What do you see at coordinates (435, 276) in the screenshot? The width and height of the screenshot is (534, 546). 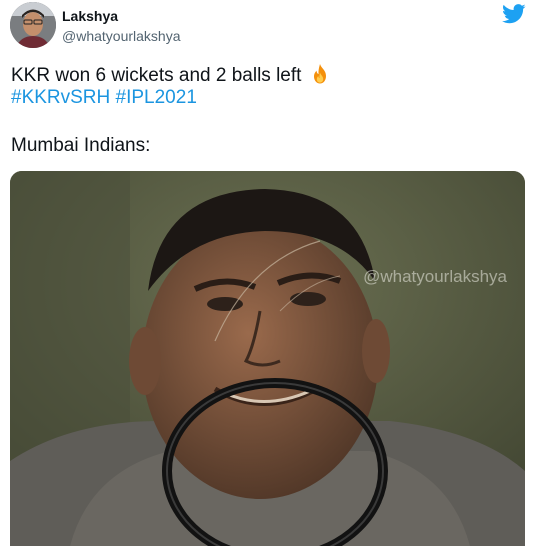 I see `media-watermark: @whatyourlakshya` at bounding box center [435, 276].